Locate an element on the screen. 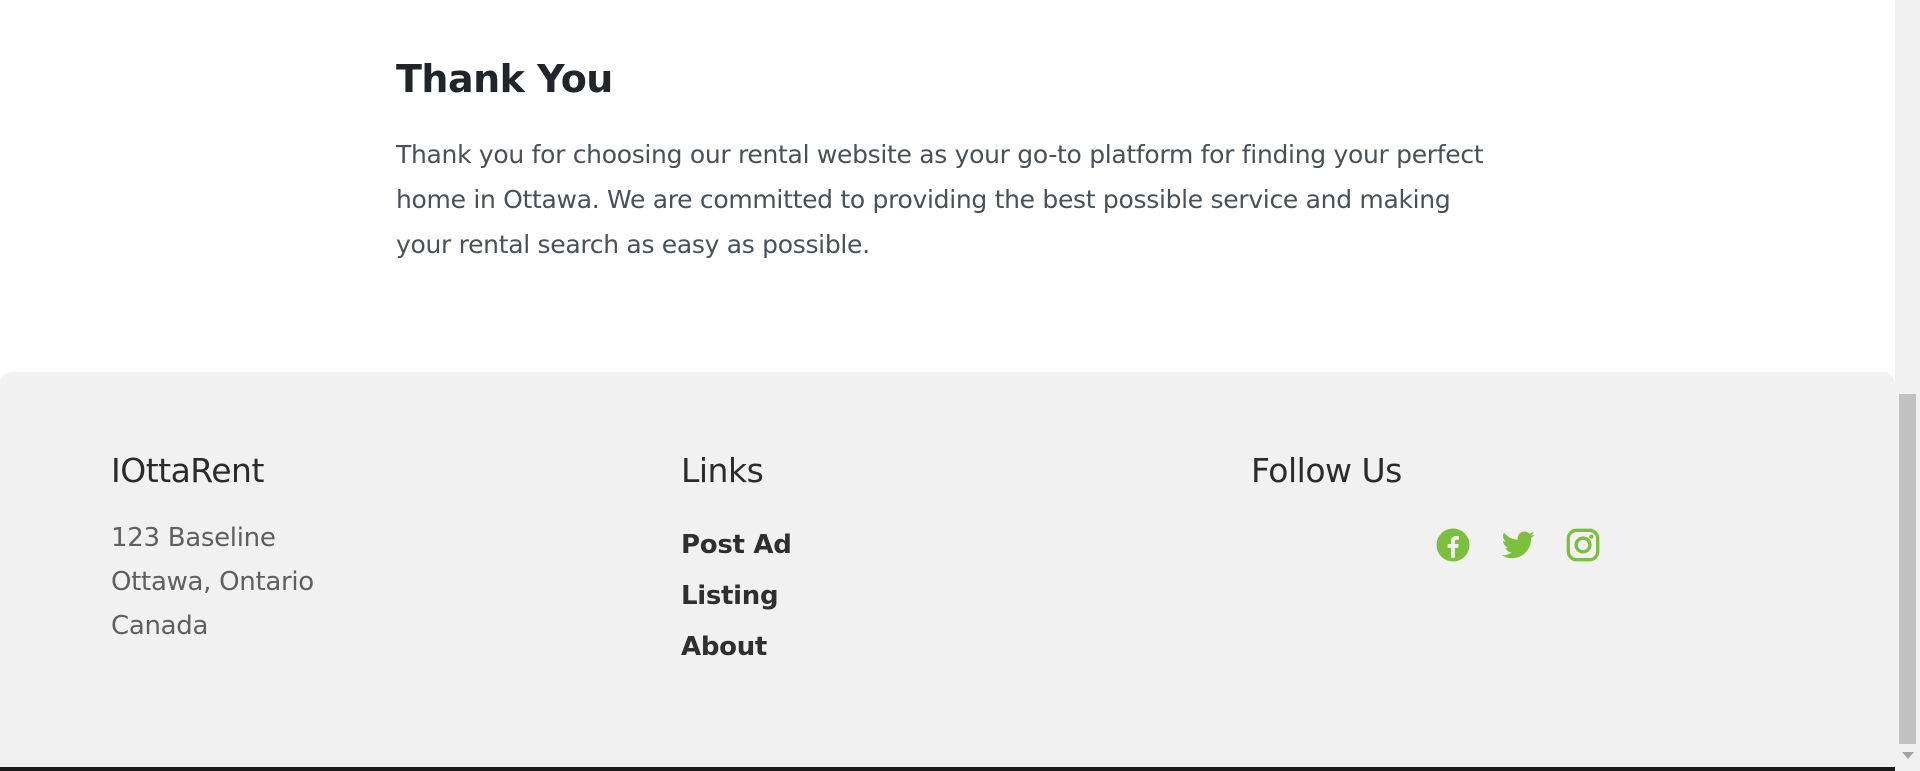 The width and height of the screenshot is (1920, 771). footer-links-column: Links Post Ad Listing About is located at coordinates (736, 562).